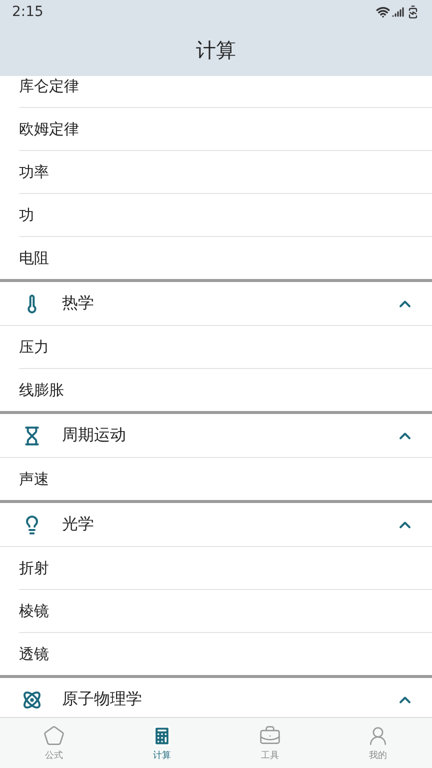 This screenshot has width=432, height=768. I want to click on battery-icon, so click(413, 12).